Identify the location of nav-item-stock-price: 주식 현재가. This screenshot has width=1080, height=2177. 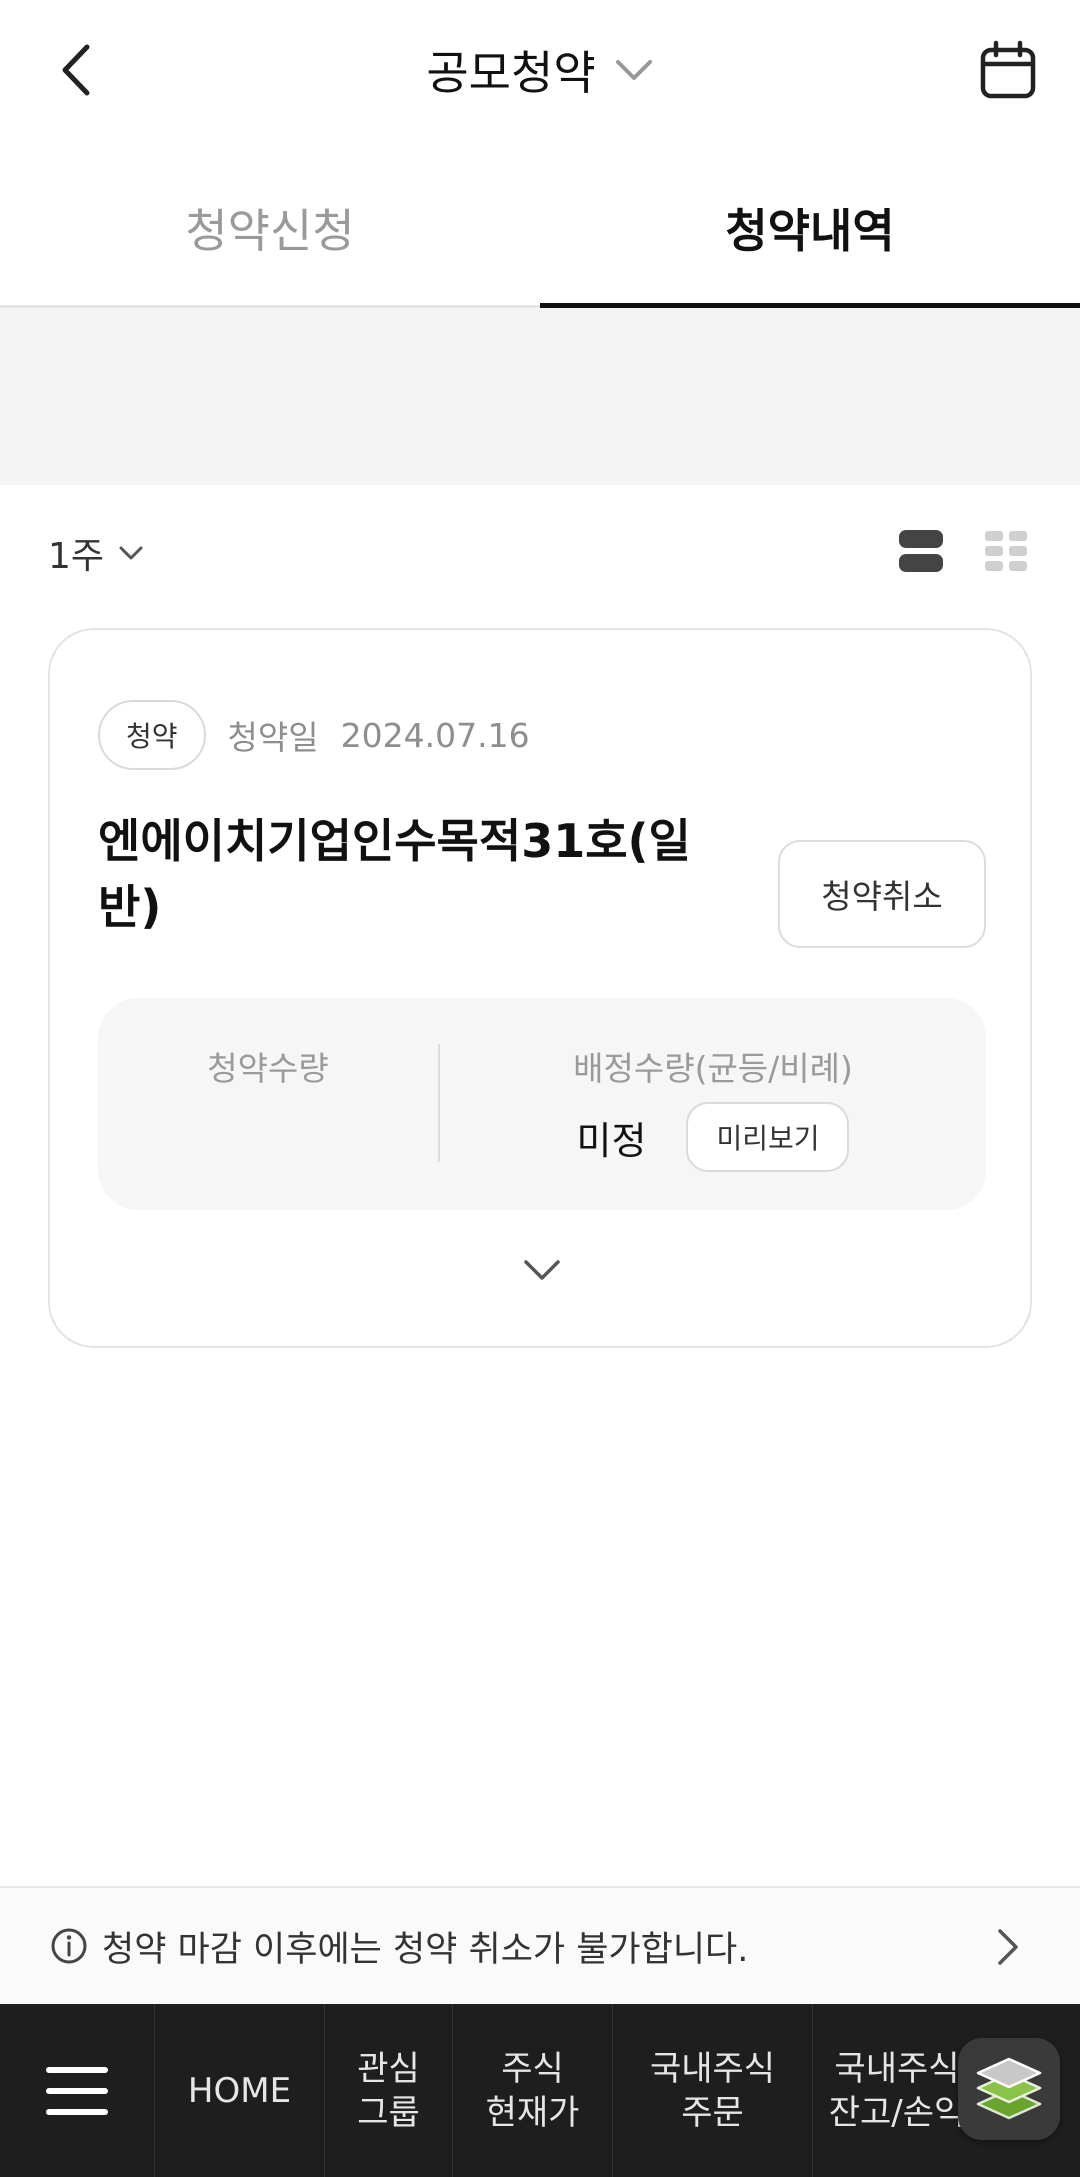
(533, 2090).